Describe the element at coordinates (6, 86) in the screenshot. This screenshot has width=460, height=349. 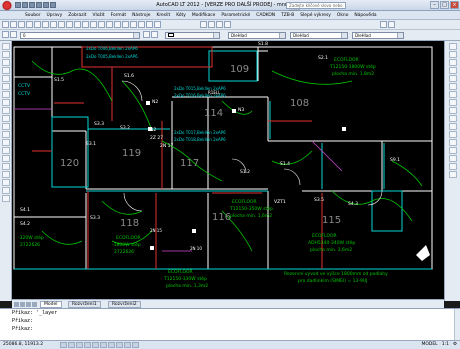
I see `arc-icon` at that location.